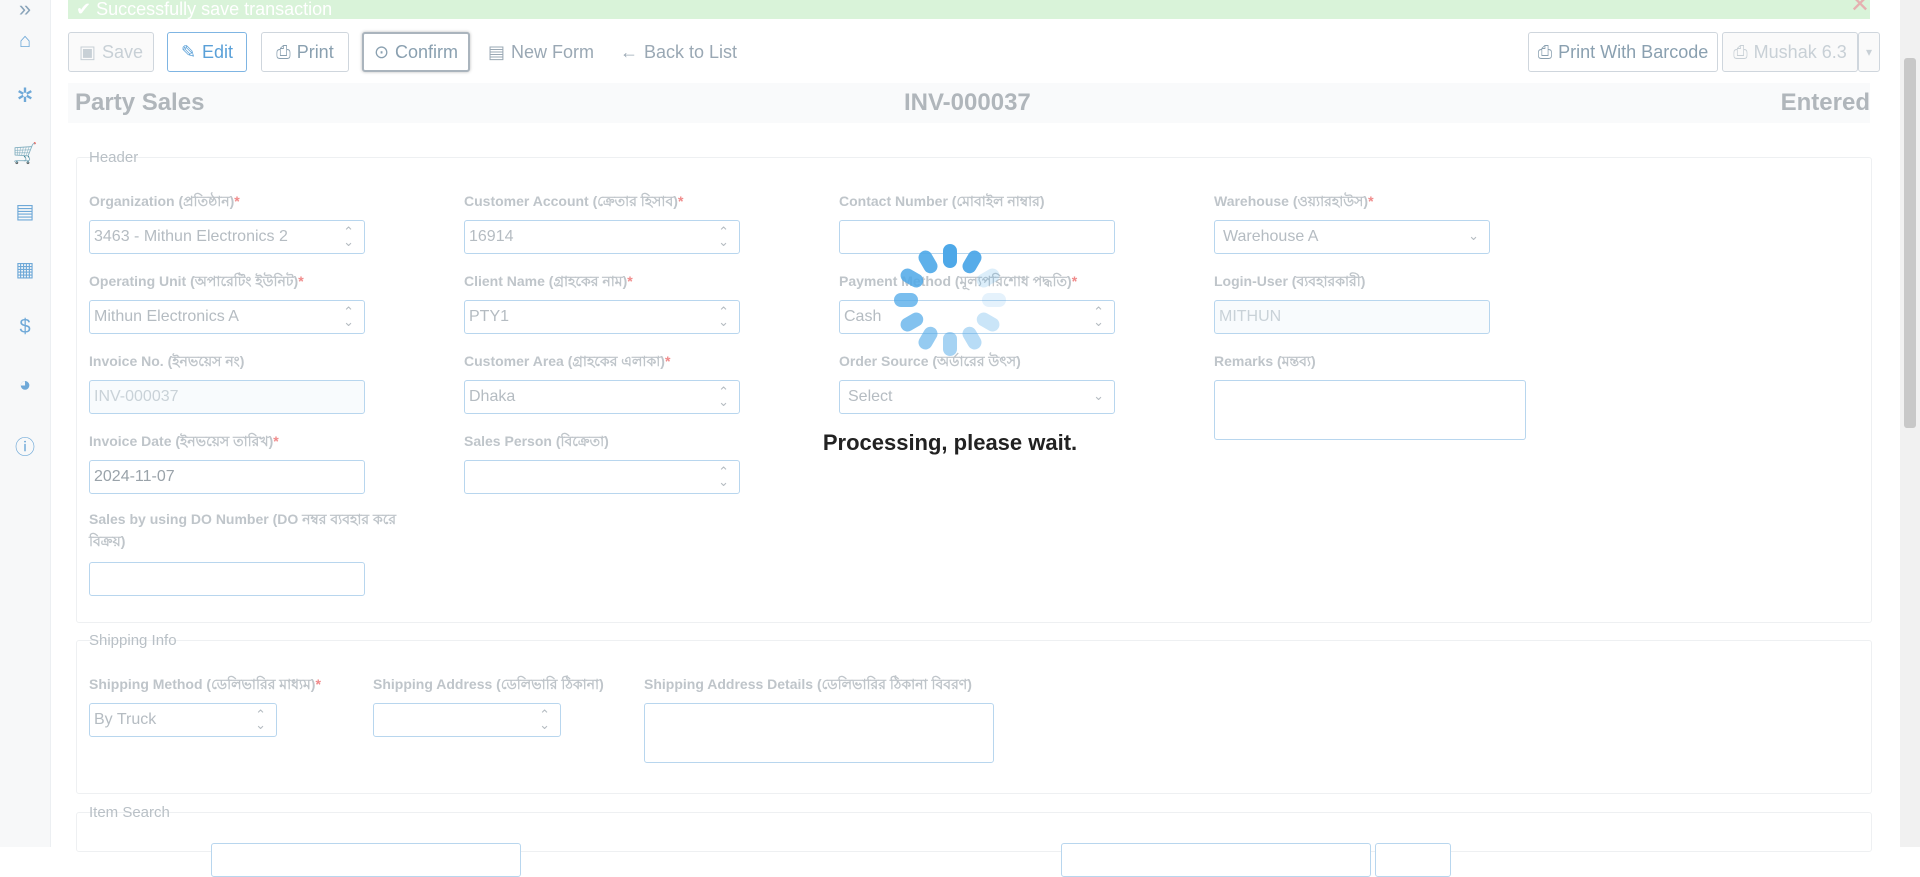 This screenshot has height=877, width=1920. Describe the element at coordinates (1860, 8) in the screenshot. I see `close-icon: ✕` at that location.